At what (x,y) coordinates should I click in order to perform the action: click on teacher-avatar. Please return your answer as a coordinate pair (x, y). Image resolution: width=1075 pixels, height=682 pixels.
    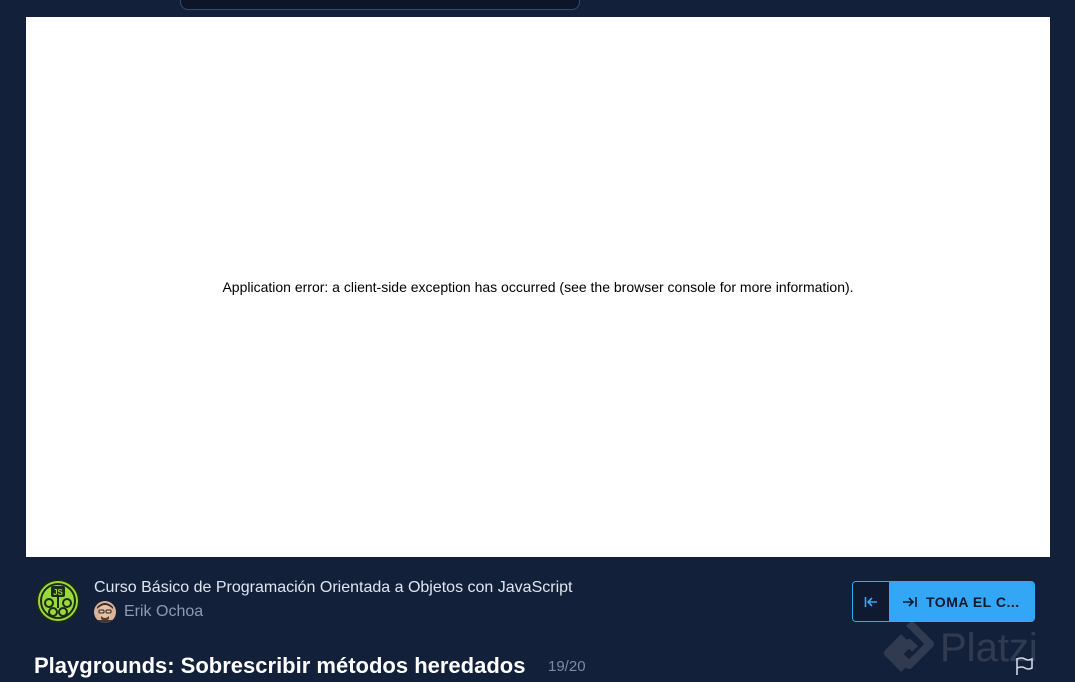
    Looking at the image, I should click on (105, 612).